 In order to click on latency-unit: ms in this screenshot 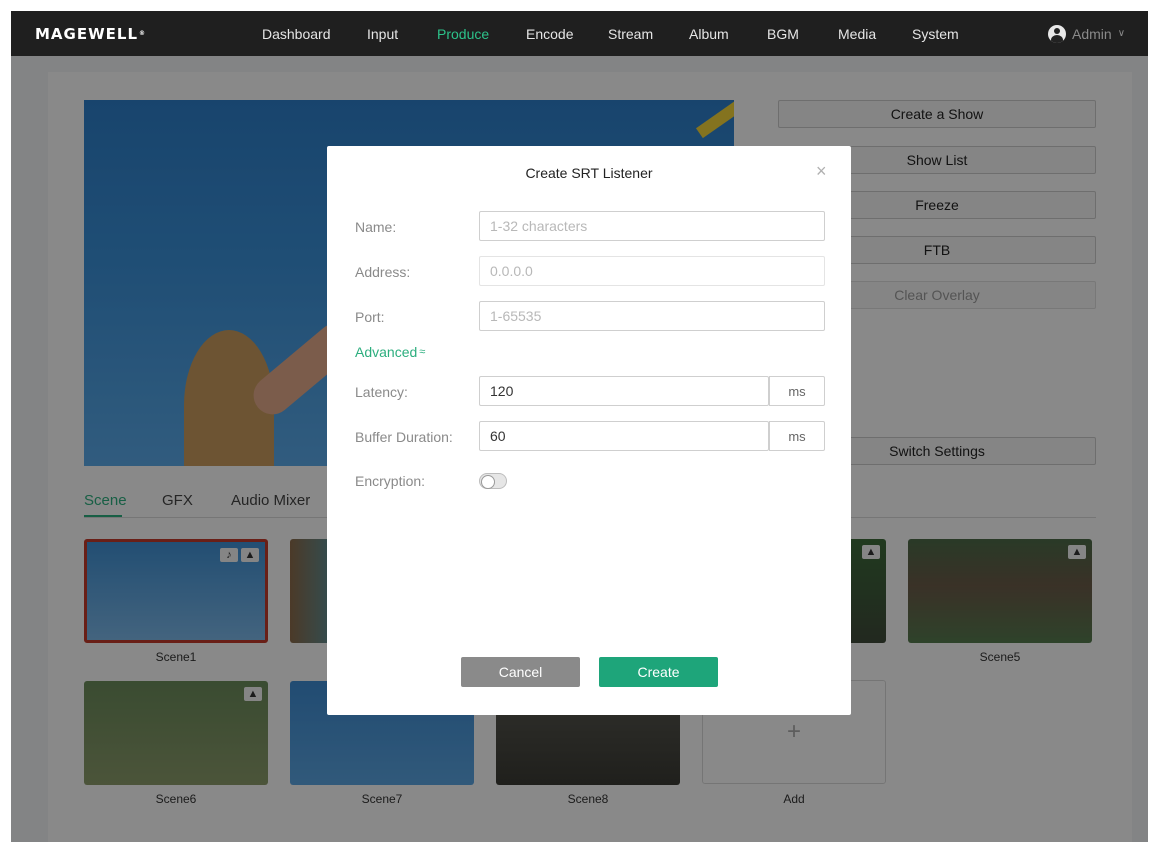, I will do `click(797, 391)`.